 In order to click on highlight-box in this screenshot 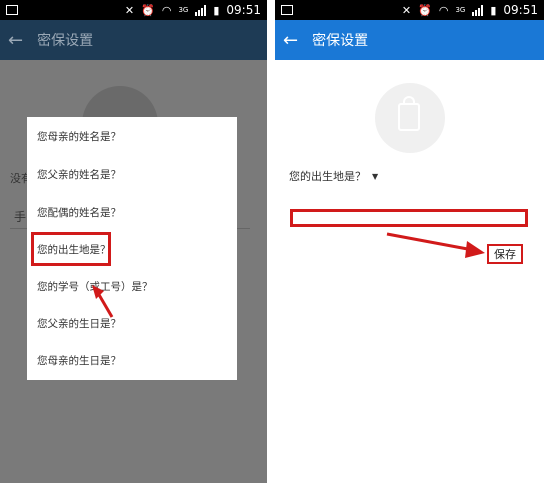, I will do `click(71, 249)`.